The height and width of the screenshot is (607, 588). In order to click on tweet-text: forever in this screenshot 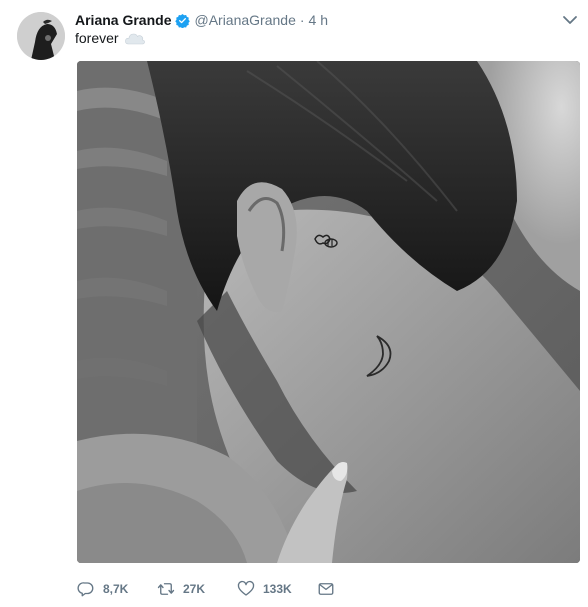, I will do `click(110, 38)`.